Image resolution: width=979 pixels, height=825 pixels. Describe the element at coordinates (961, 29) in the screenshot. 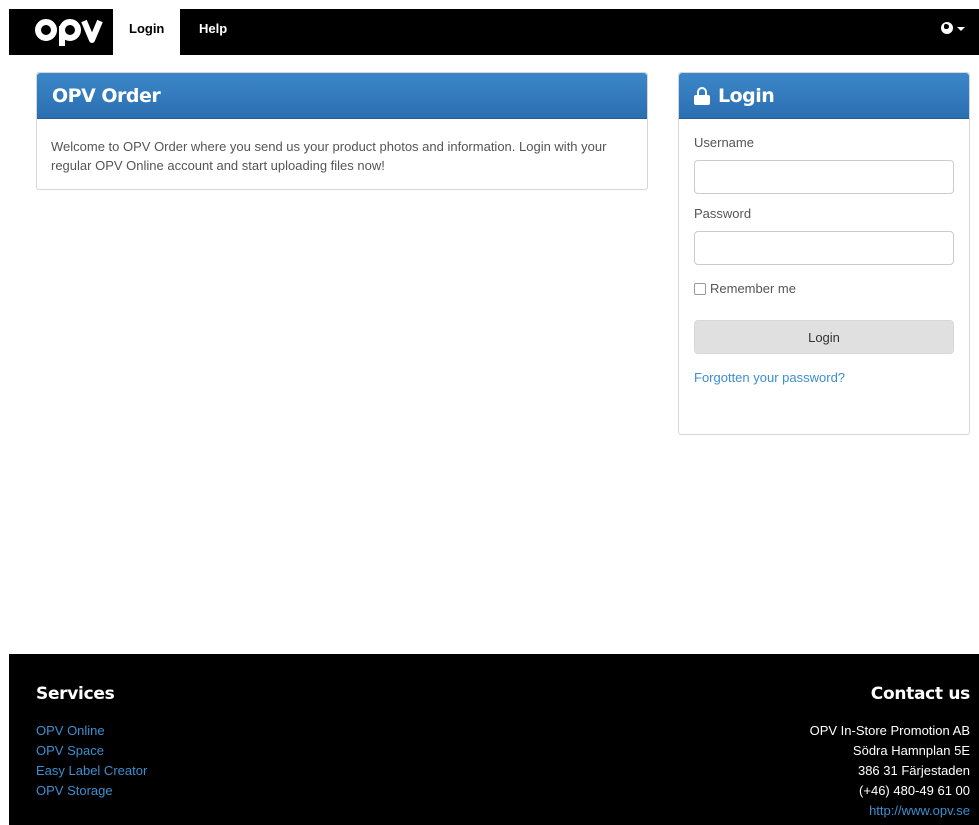

I see `caret-down-icon` at that location.